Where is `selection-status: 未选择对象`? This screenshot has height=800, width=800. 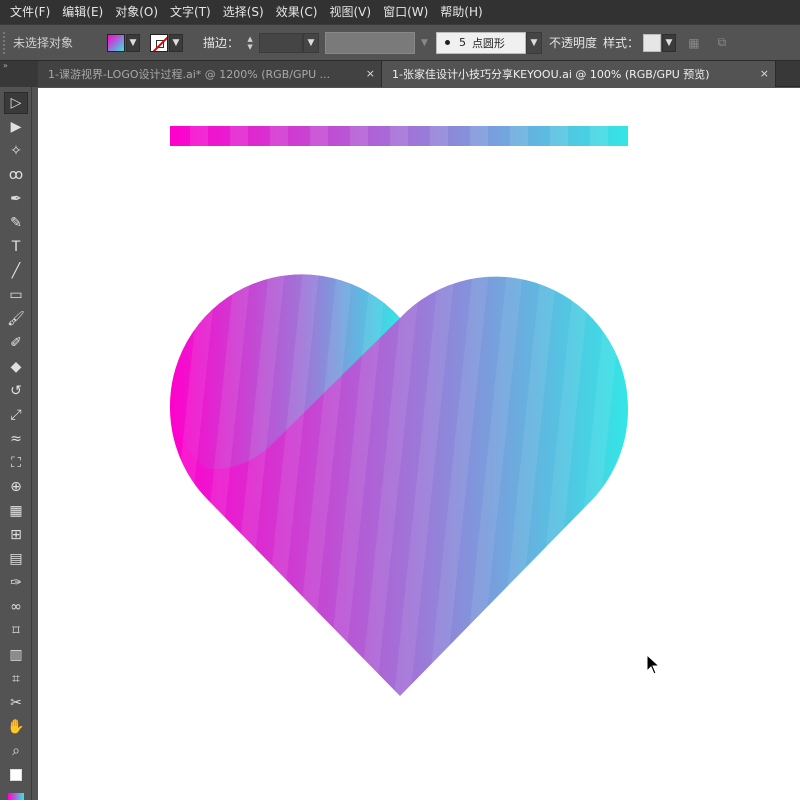 selection-status: 未选择对象 is located at coordinates (43, 43).